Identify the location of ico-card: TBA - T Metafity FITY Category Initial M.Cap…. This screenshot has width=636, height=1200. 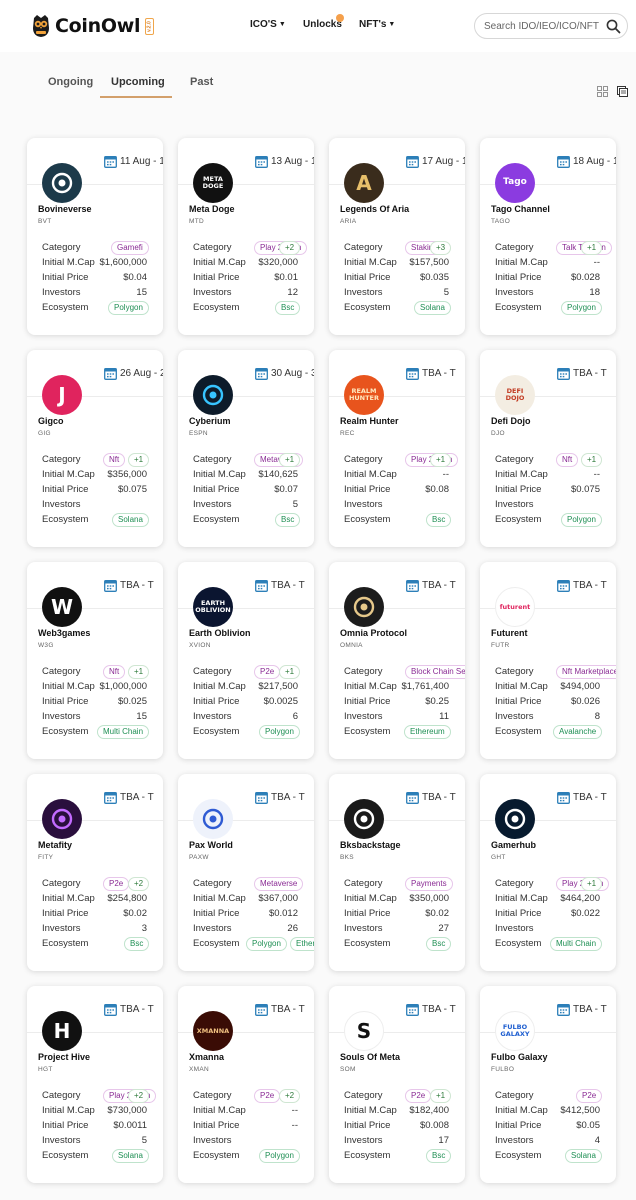
(95, 872).